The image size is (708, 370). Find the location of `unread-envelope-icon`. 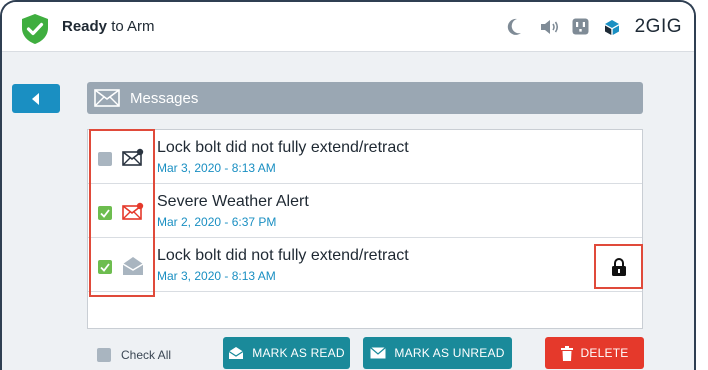

unread-envelope-icon is located at coordinates (133, 157).